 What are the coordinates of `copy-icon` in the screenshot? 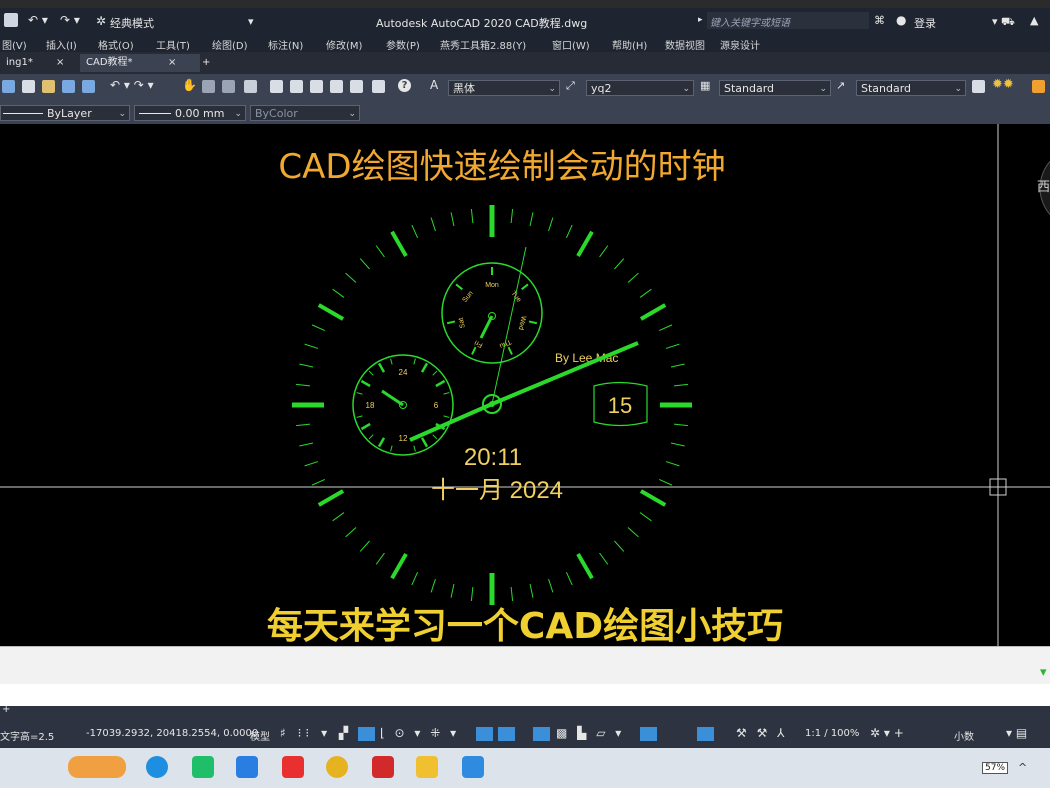 It's located at (28, 86).